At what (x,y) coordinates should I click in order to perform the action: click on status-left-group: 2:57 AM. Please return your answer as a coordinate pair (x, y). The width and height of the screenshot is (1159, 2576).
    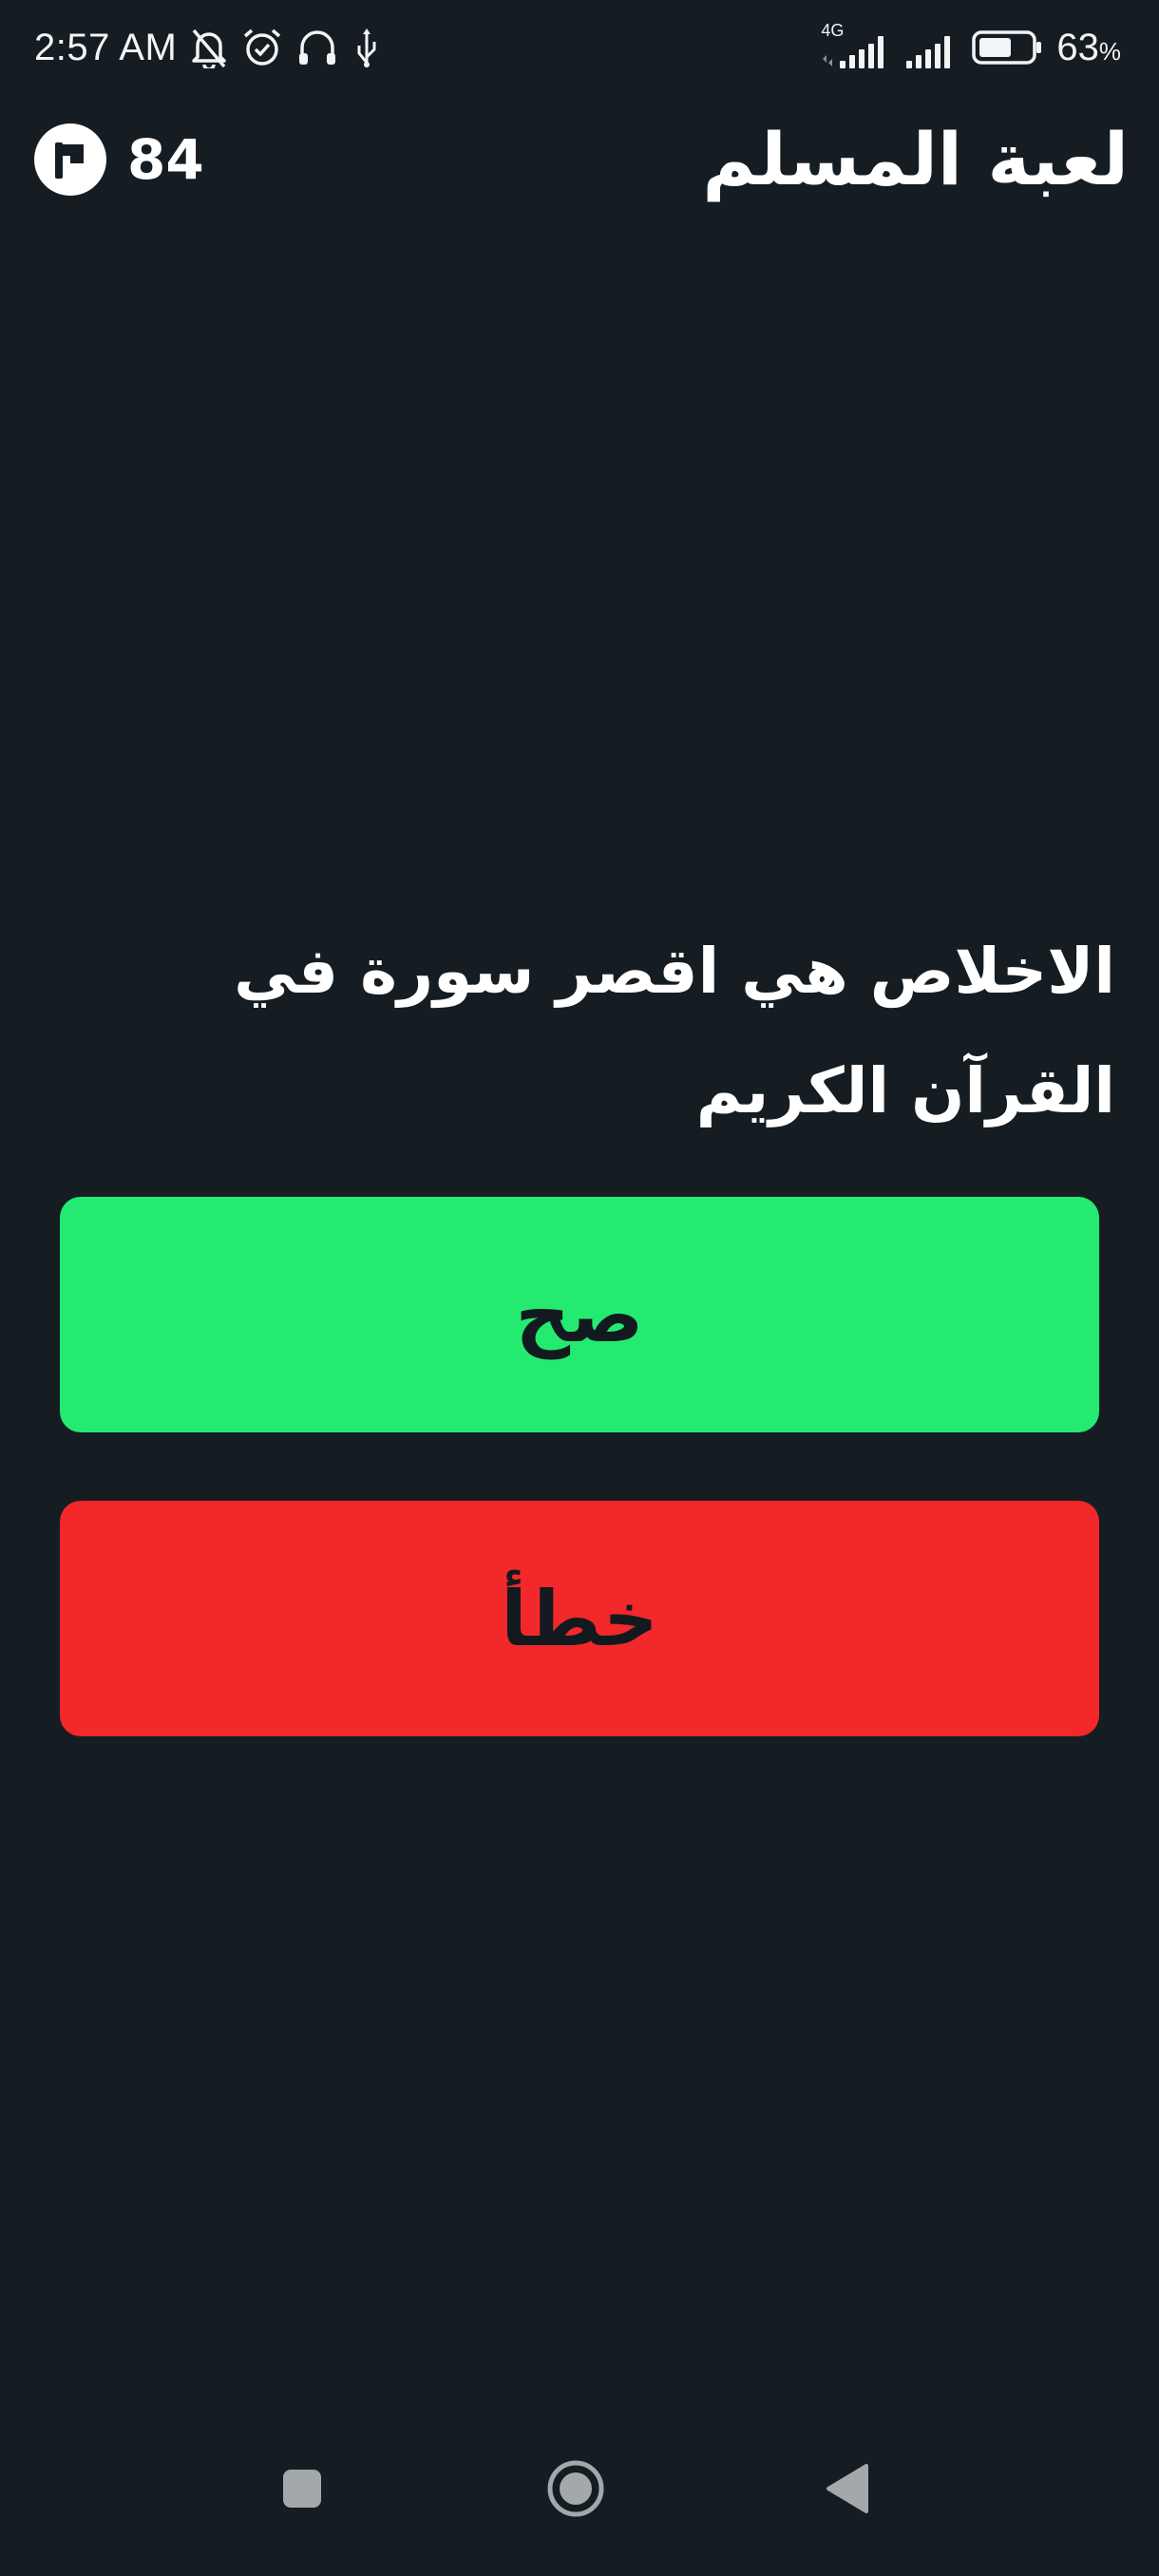
    Looking at the image, I should click on (208, 47).